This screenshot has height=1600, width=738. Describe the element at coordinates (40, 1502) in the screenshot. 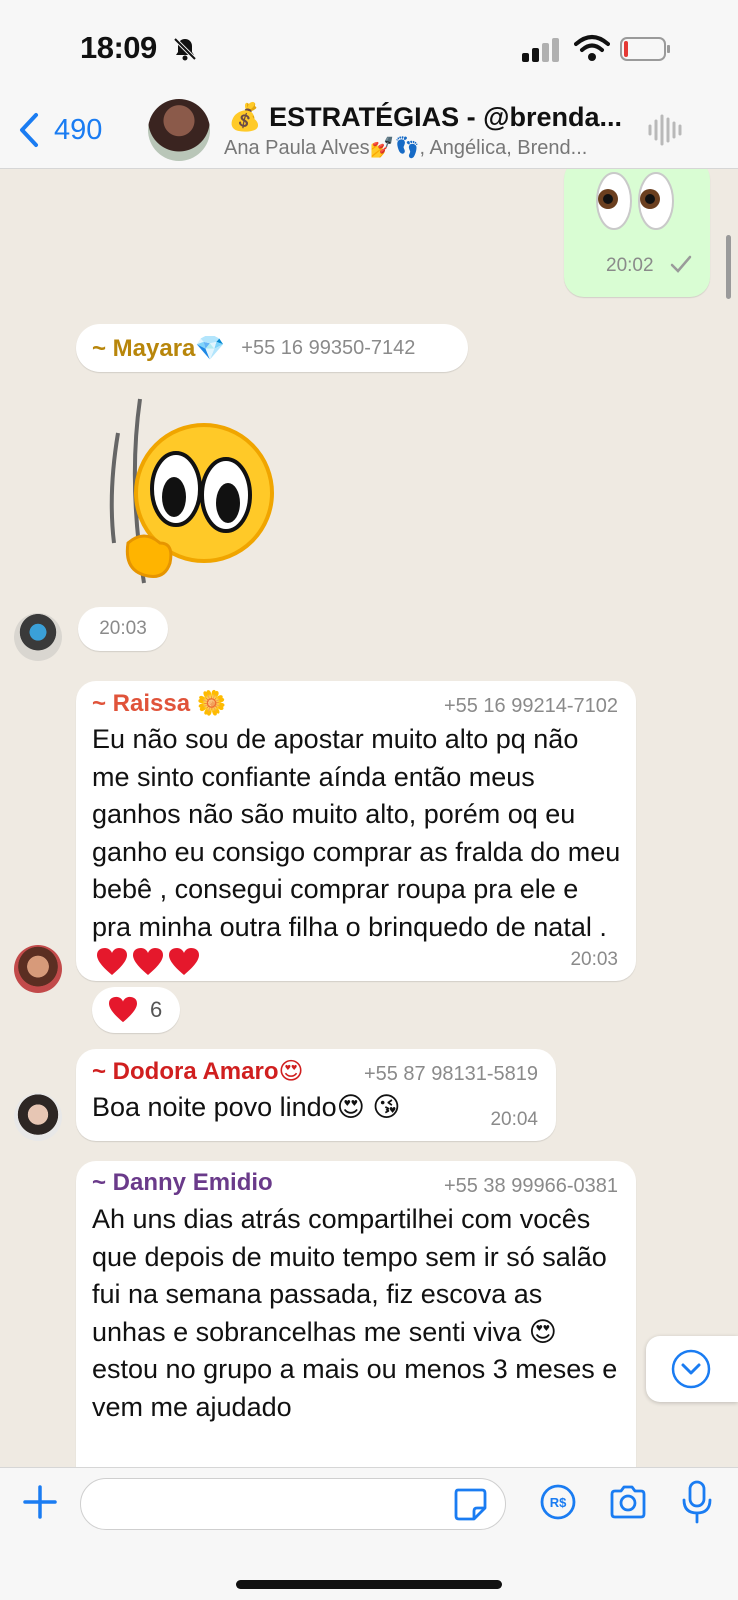

I see `plus-icon` at that location.